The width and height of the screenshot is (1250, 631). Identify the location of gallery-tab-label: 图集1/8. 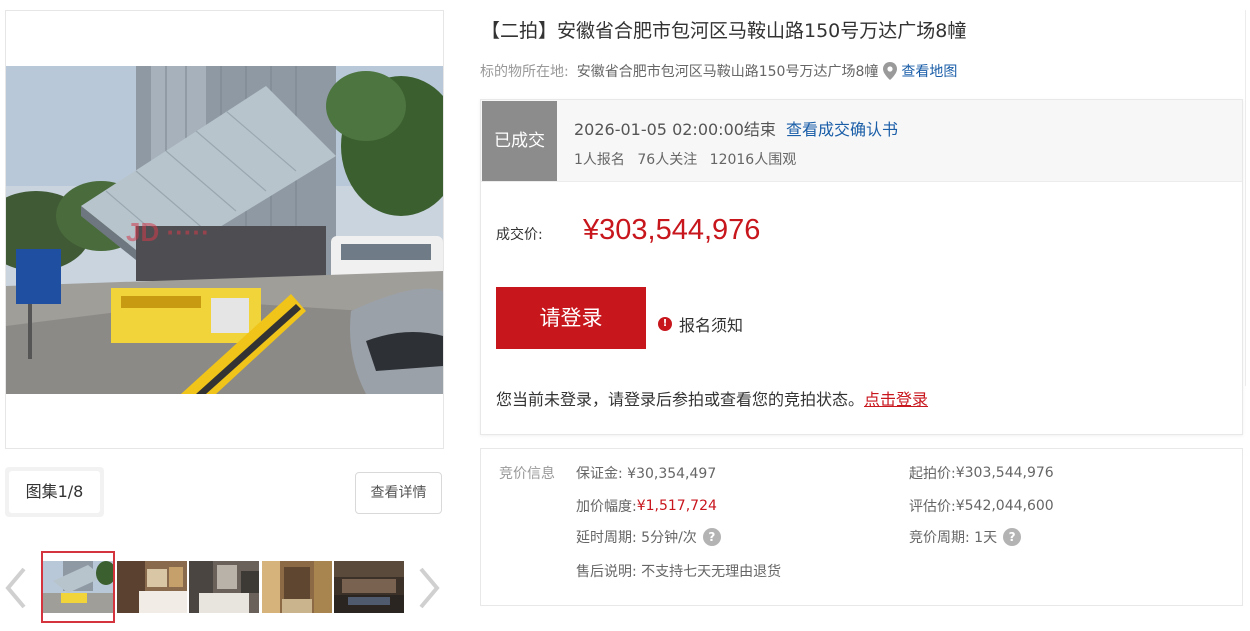
(54, 492).